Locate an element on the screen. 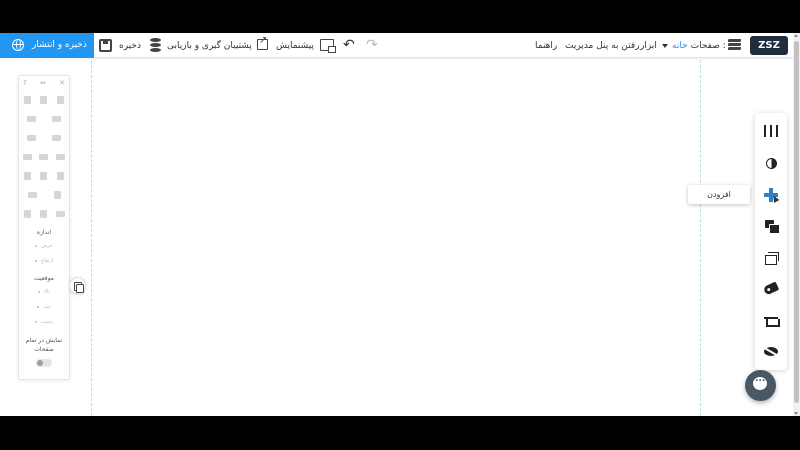  help-link: راهنما is located at coordinates (546, 45).